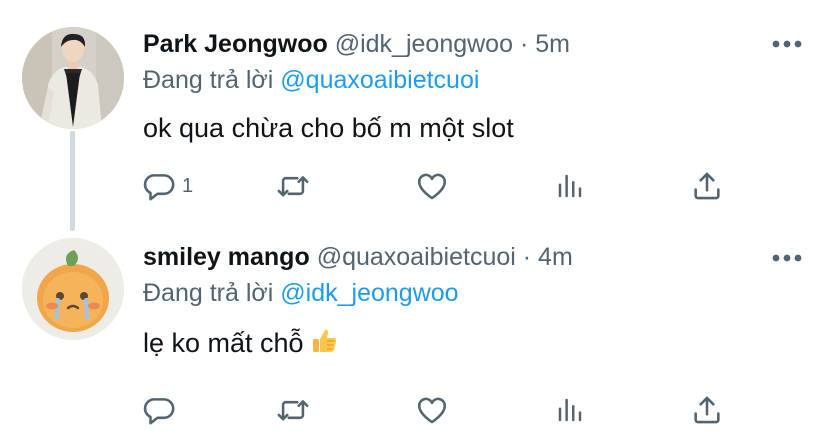 The height and width of the screenshot is (443, 828). I want to click on replying-to-mention: @idk_jeongwoo, so click(369, 293).